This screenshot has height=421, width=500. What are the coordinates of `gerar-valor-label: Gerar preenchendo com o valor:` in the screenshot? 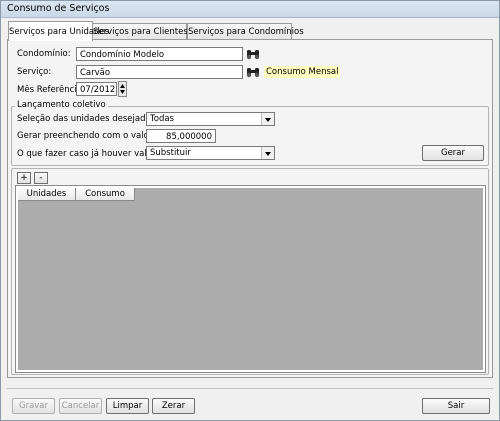 It's located at (86, 136).